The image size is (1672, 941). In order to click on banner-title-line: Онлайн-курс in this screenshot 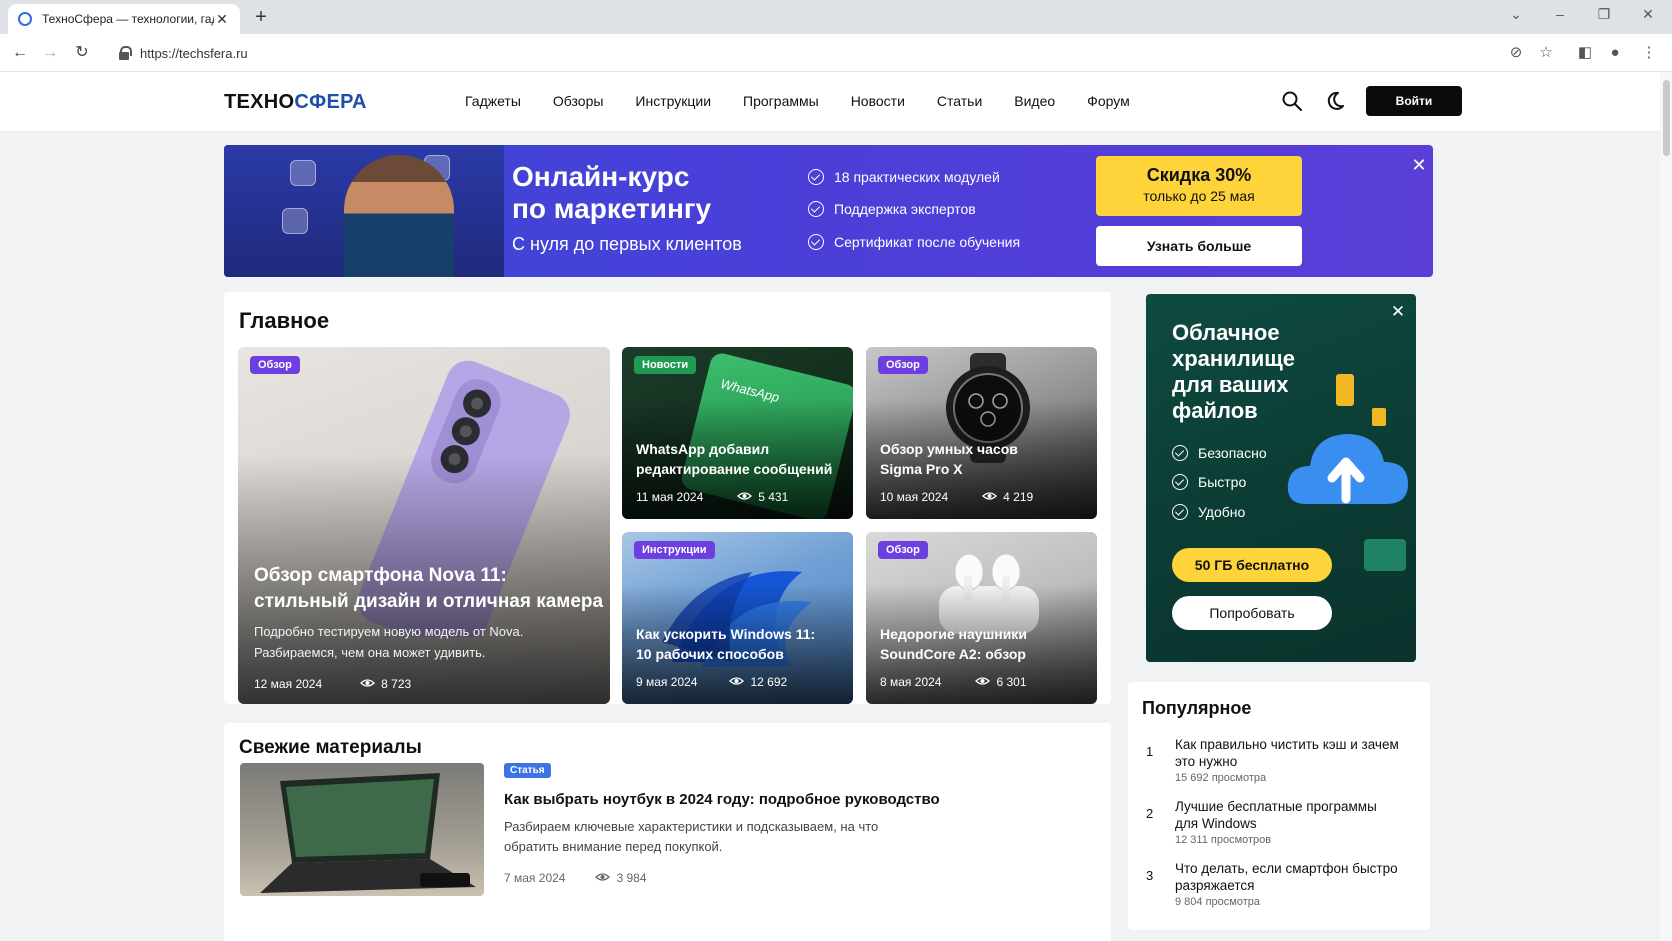, I will do `click(601, 176)`.